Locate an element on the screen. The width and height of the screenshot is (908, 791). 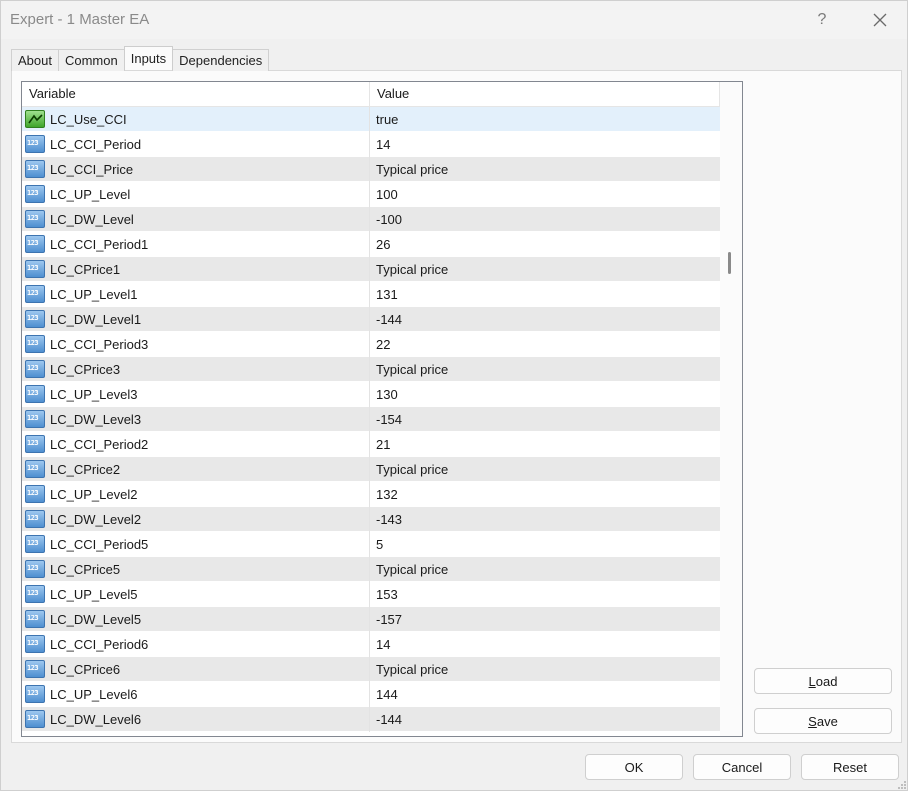
ok-button: OK is located at coordinates (634, 767).